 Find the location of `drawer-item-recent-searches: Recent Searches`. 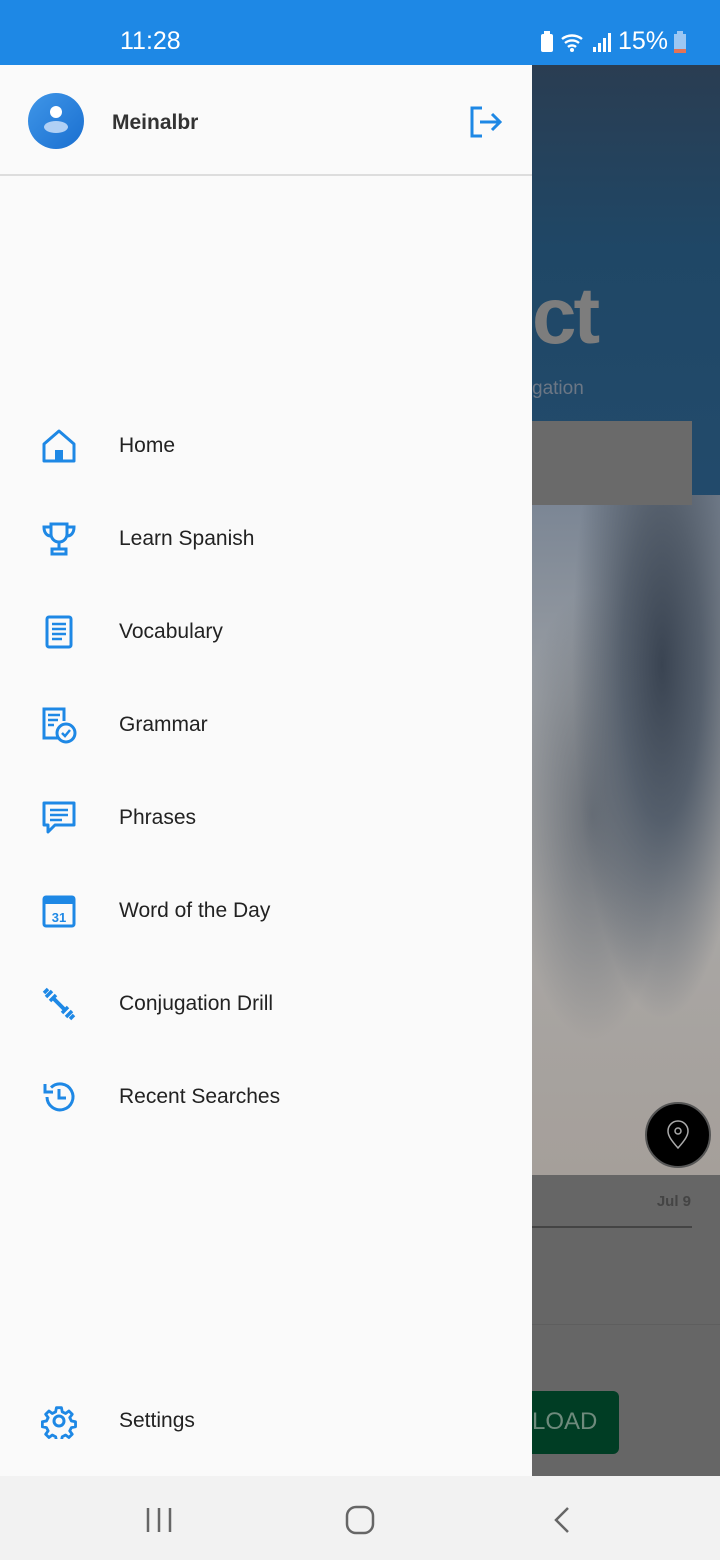

drawer-item-recent-searches: Recent Searches is located at coordinates (266, 1097).